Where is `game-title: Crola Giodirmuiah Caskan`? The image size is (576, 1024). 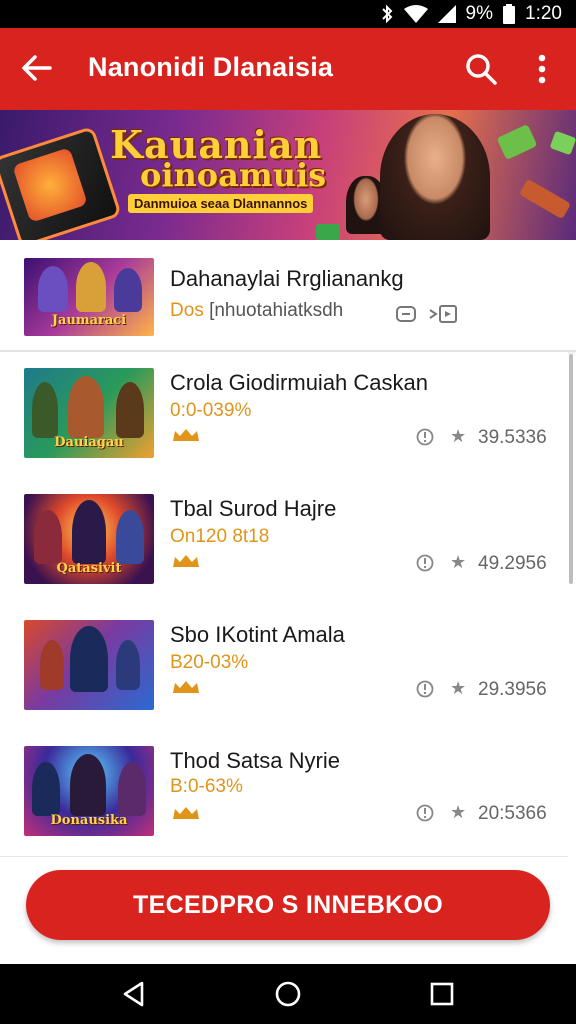
game-title: Crola Giodirmuiah Caskan is located at coordinates (299, 382).